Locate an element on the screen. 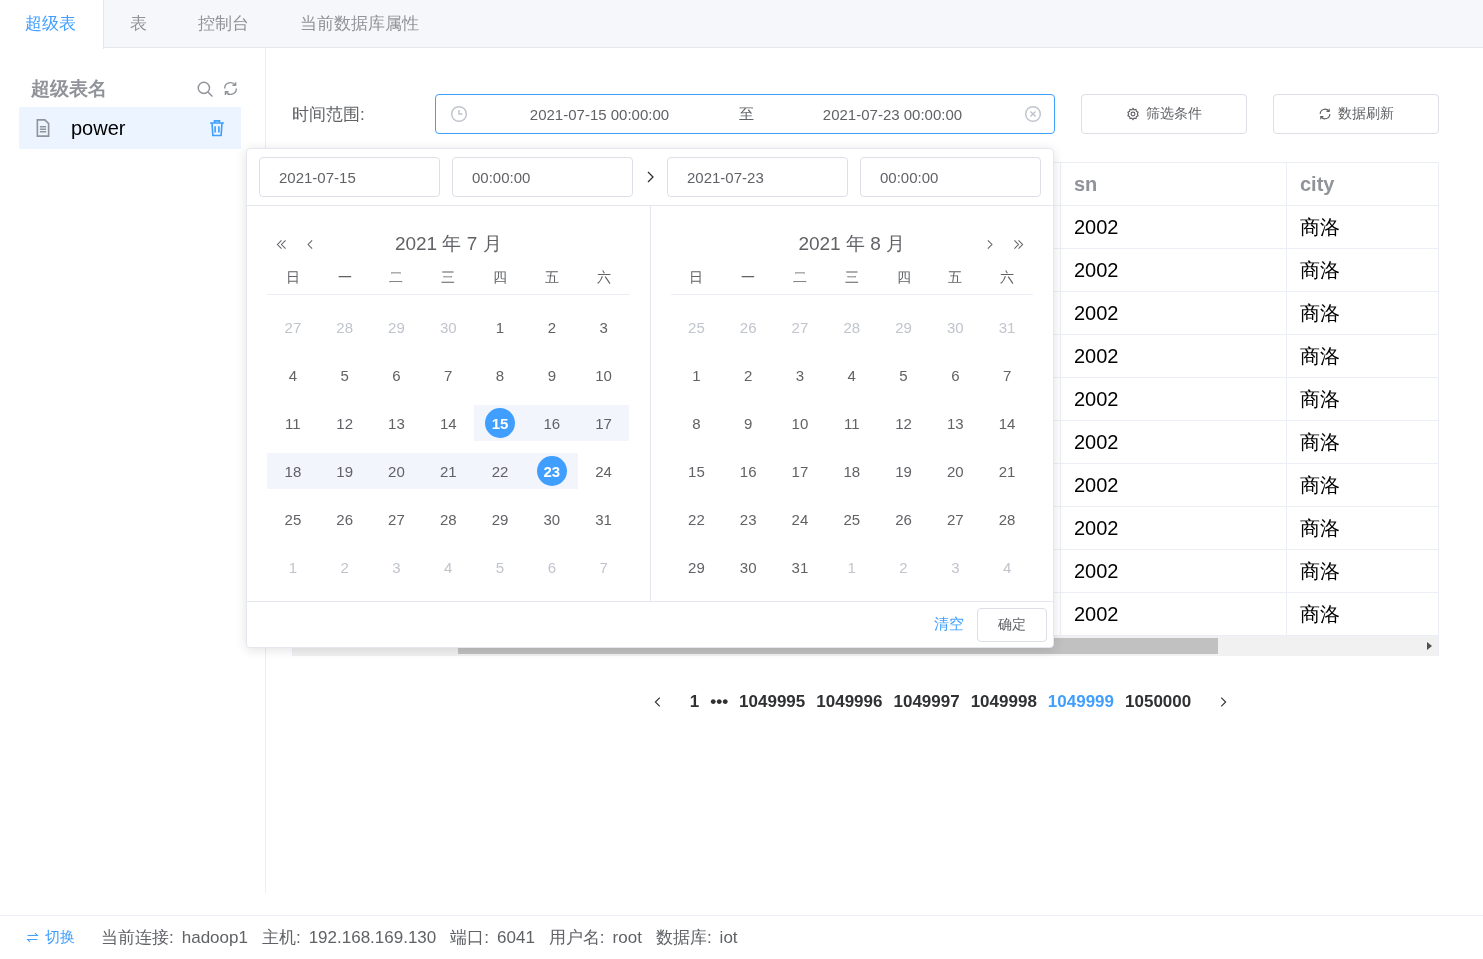 Image resolution: width=1483 pixels, height=959 pixels. weekday-label: 日 is located at coordinates (292, 278).